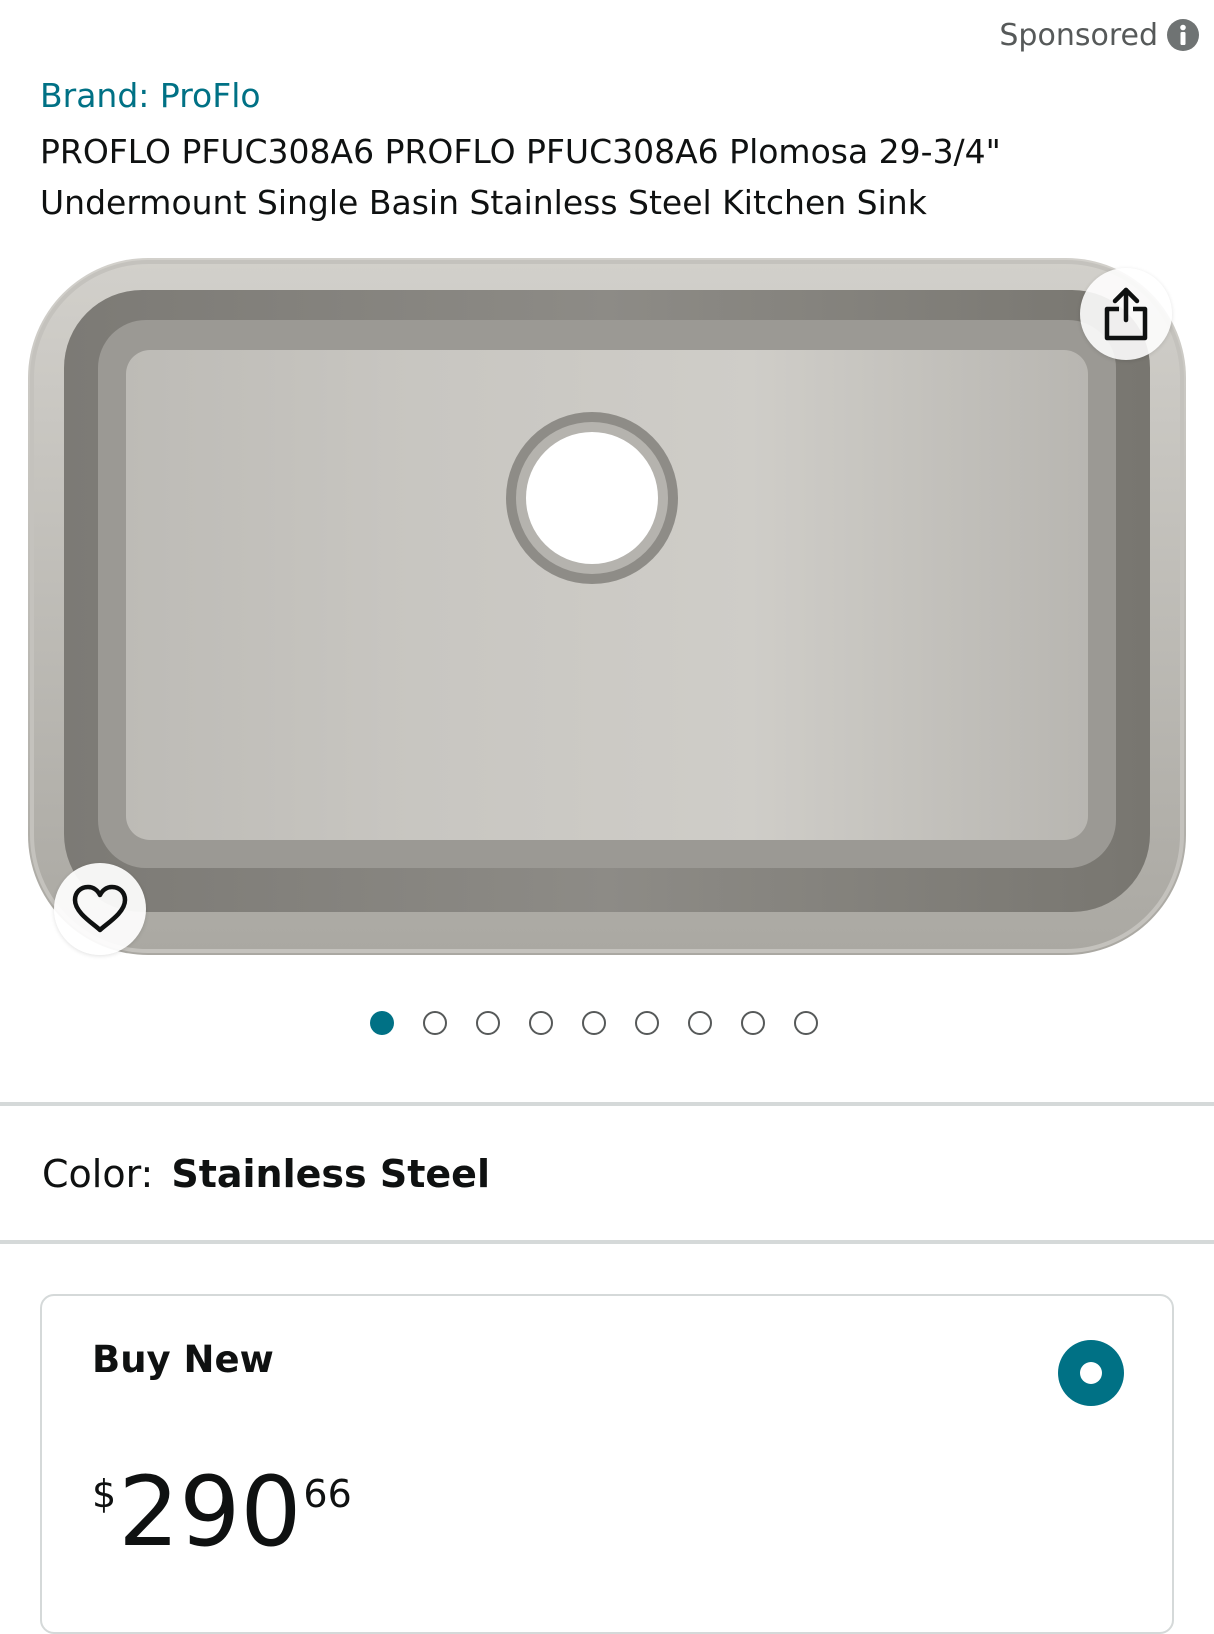  What do you see at coordinates (150, 95) in the screenshot?
I see `brand-link: Brand: ProFlo` at bounding box center [150, 95].